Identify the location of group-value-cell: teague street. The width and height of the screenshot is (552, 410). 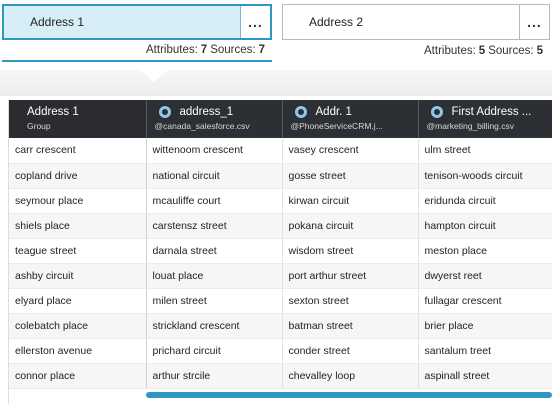
(78, 251).